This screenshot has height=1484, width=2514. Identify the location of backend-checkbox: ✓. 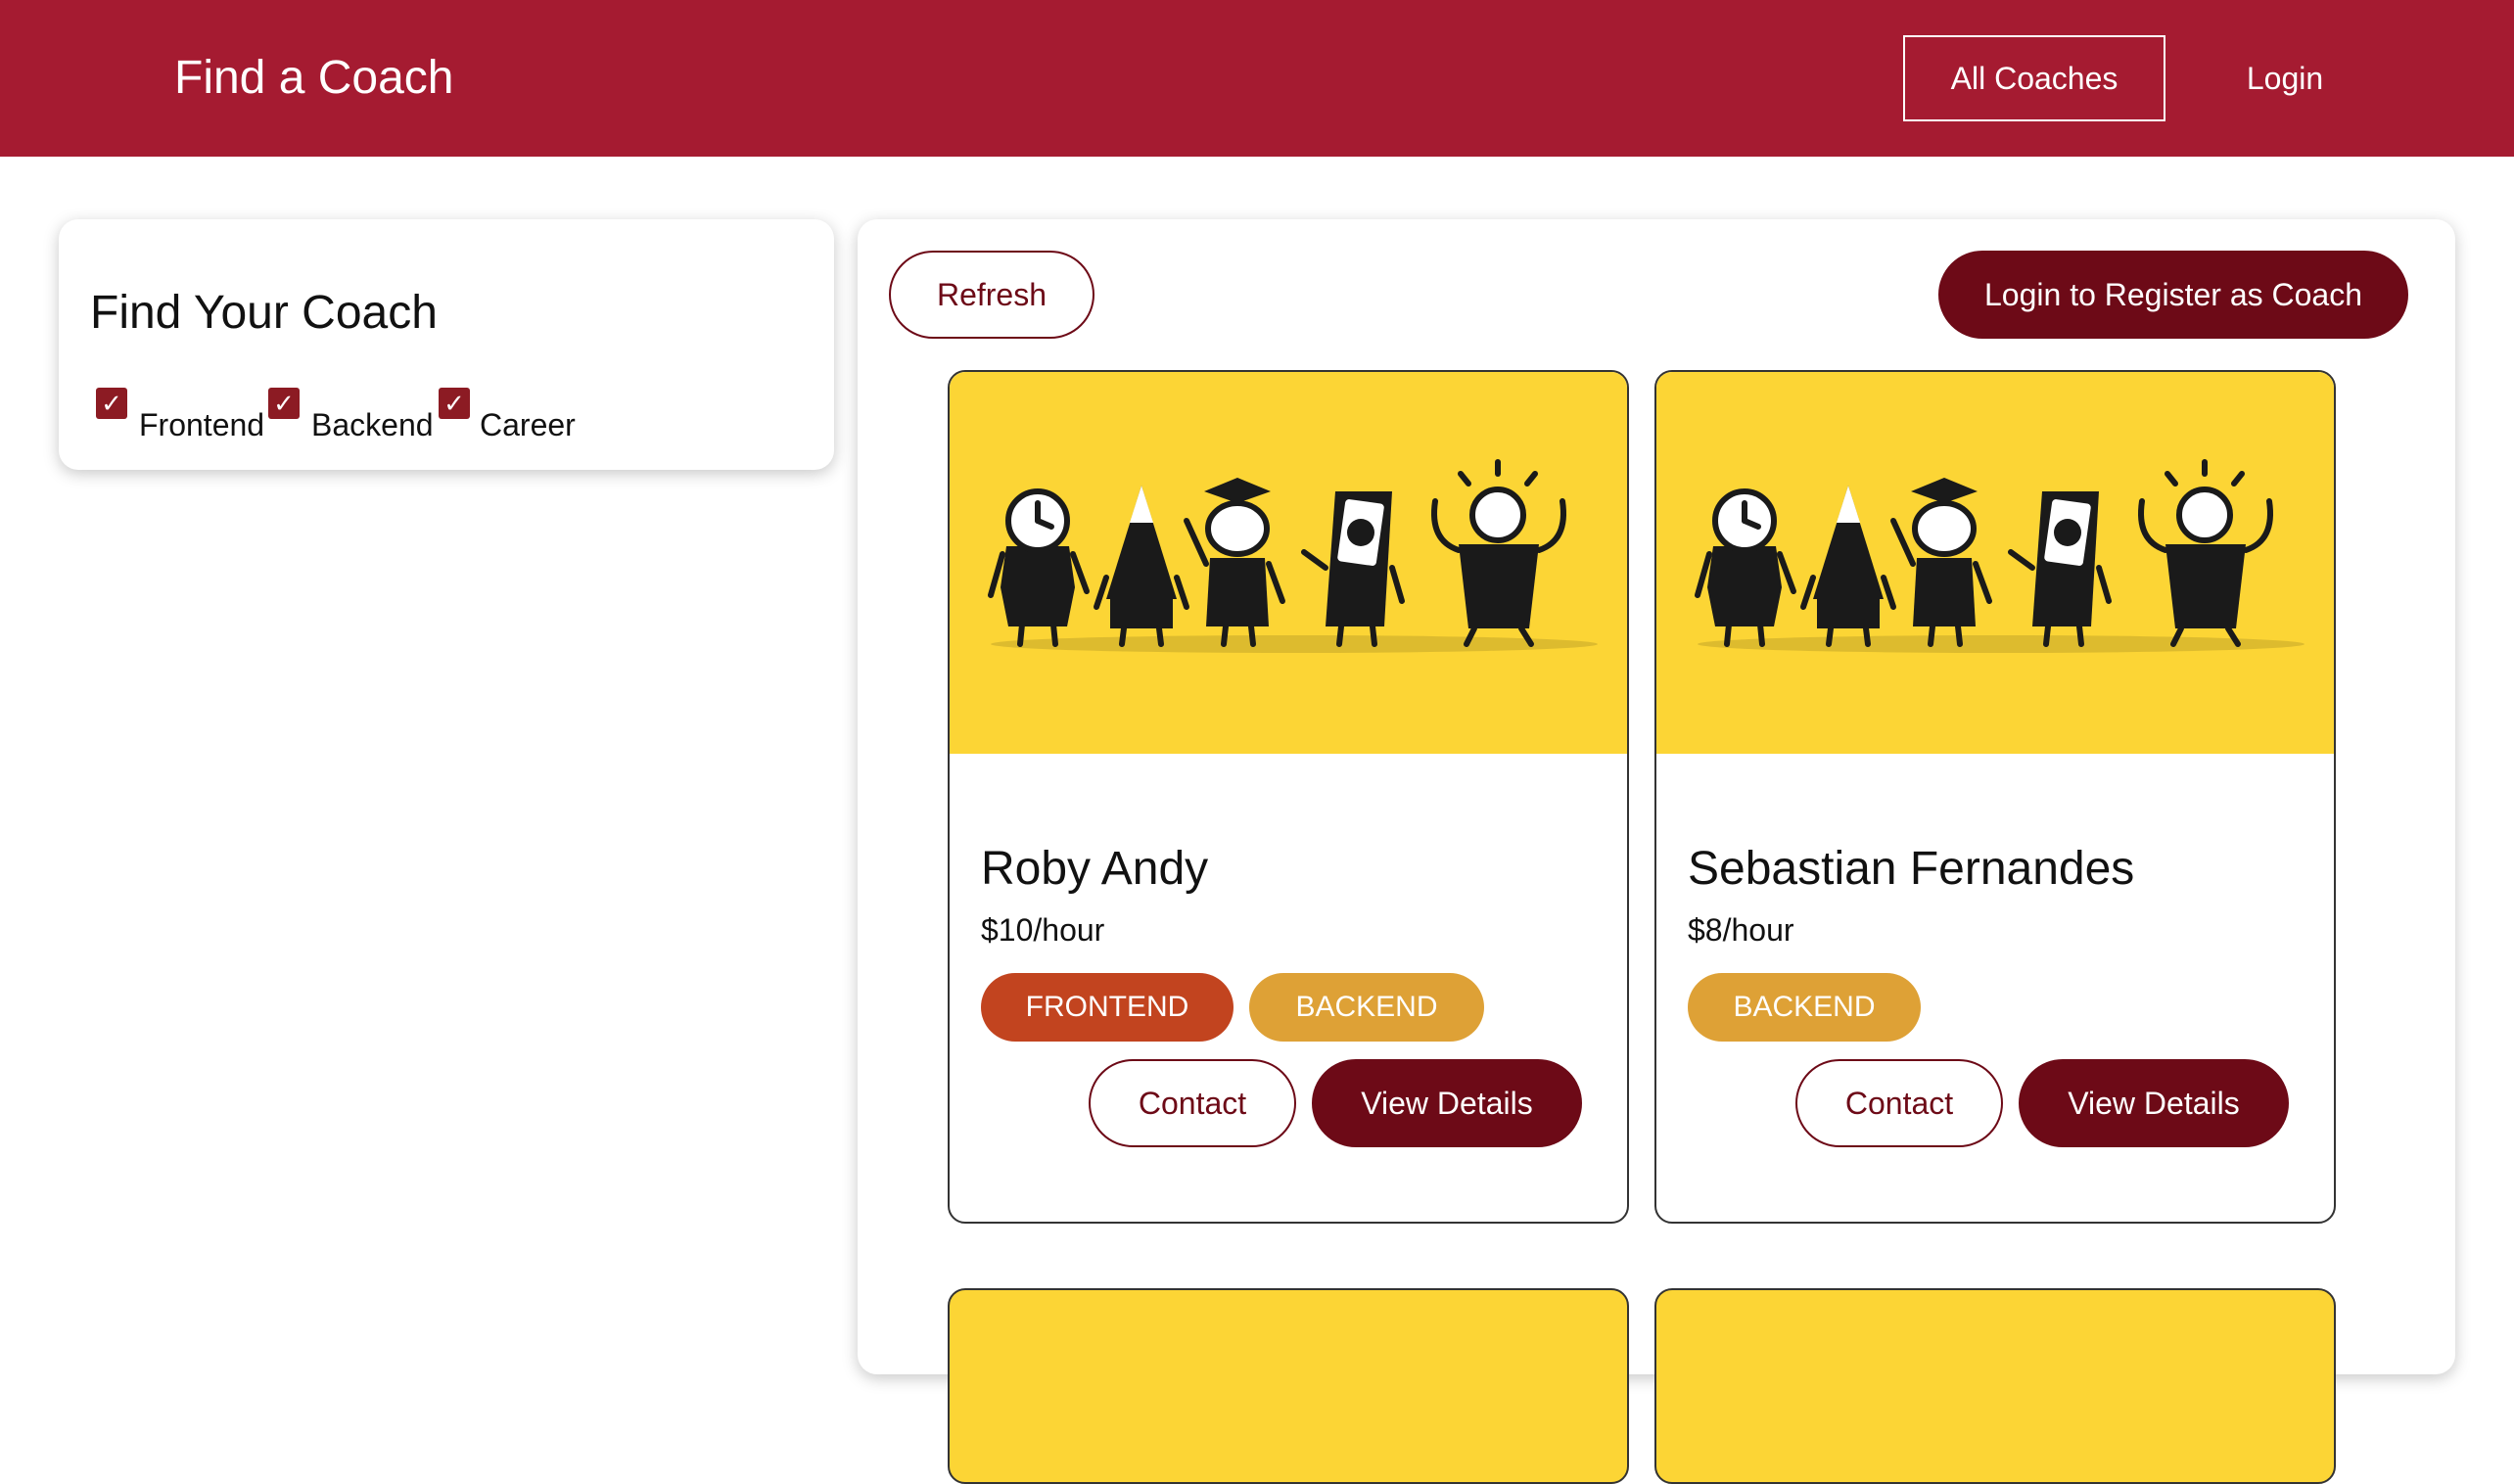
(284, 403).